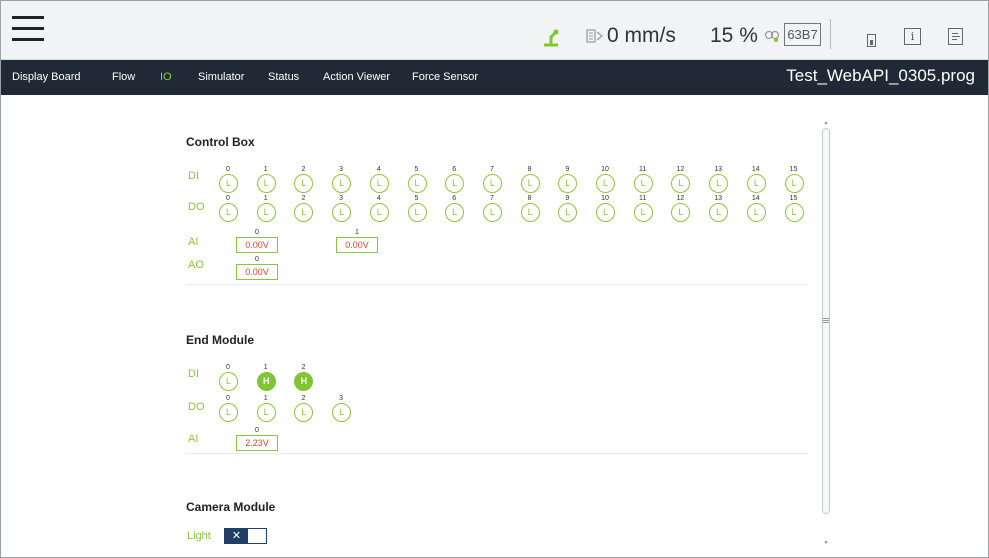  What do you see at coordinates (193, 374) in the screenshot?
I see `end-module-di-label: DI` at bounding box center [193, 374].